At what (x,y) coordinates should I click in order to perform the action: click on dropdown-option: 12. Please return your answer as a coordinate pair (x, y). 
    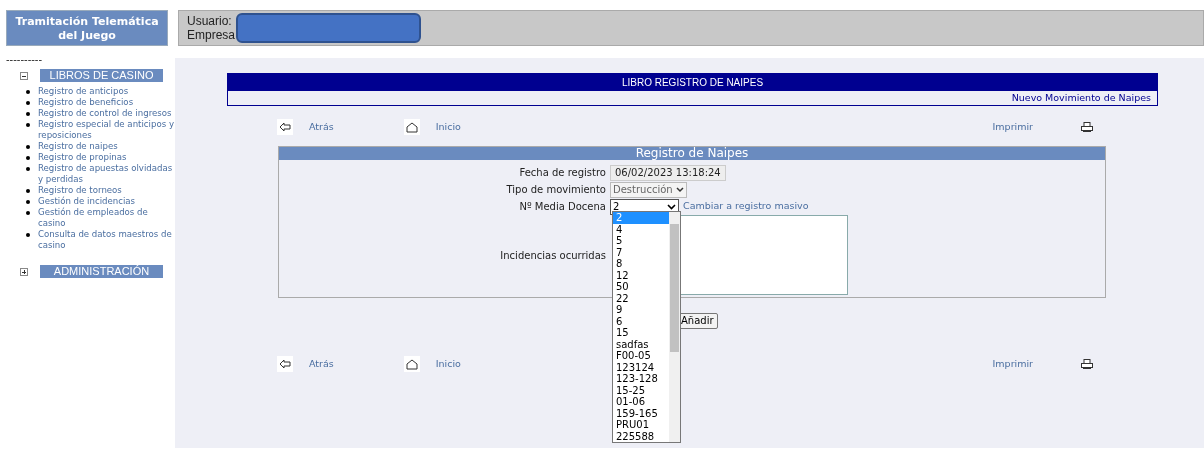
    Looking at the image, I should click on (641, 275).